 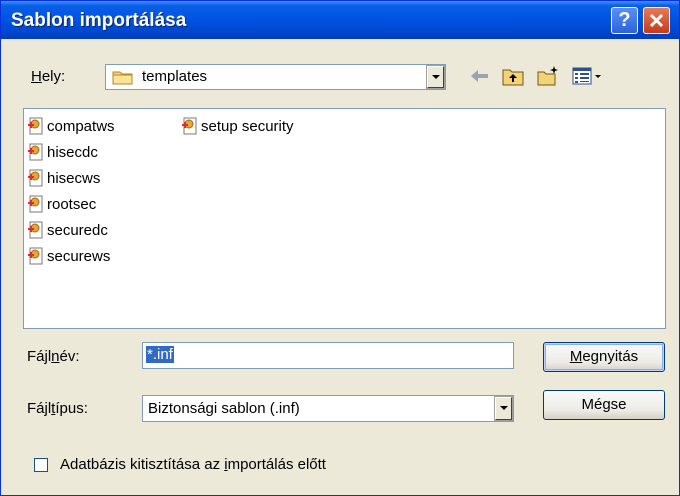 What do you see at coordinates (53, 356) in the screenshot?
I see `filename-label: Fájlnév:` at bounding box center [53, 356].